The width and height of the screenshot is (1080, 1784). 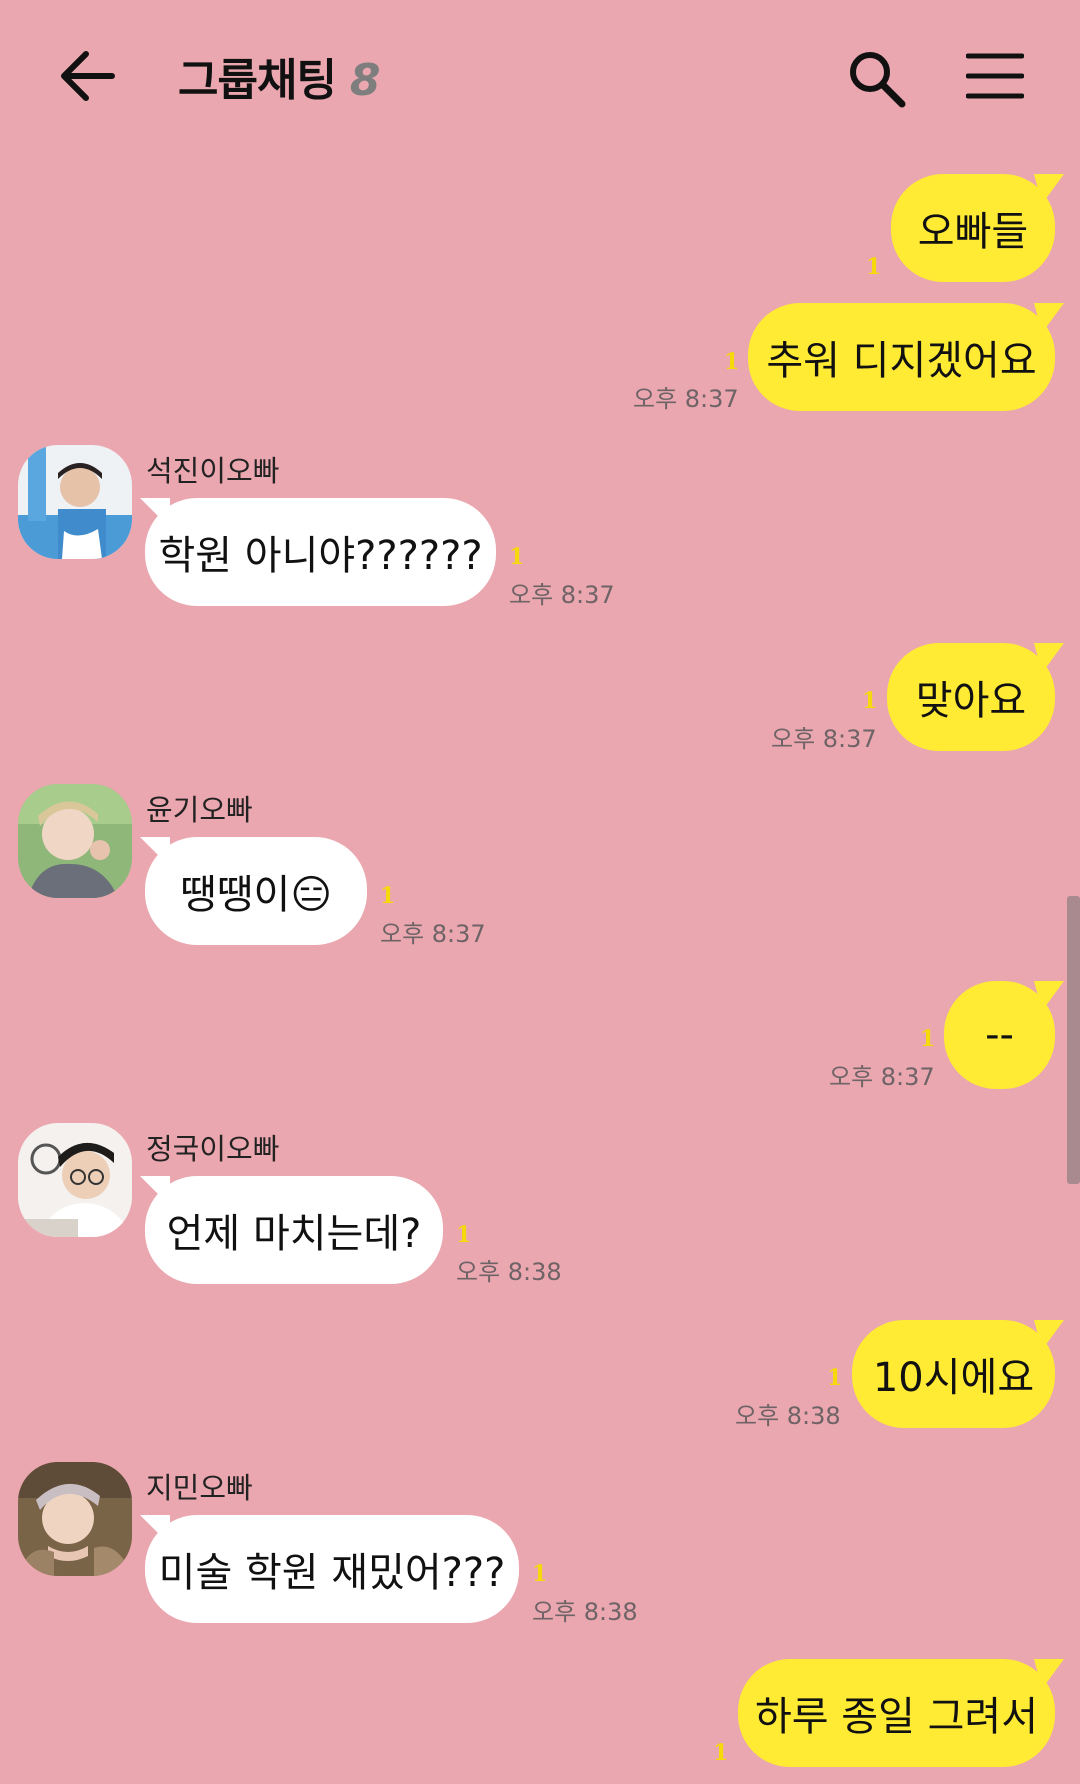 I want to click on sender-name: 윤기오빠, so click(x=199, y=810).